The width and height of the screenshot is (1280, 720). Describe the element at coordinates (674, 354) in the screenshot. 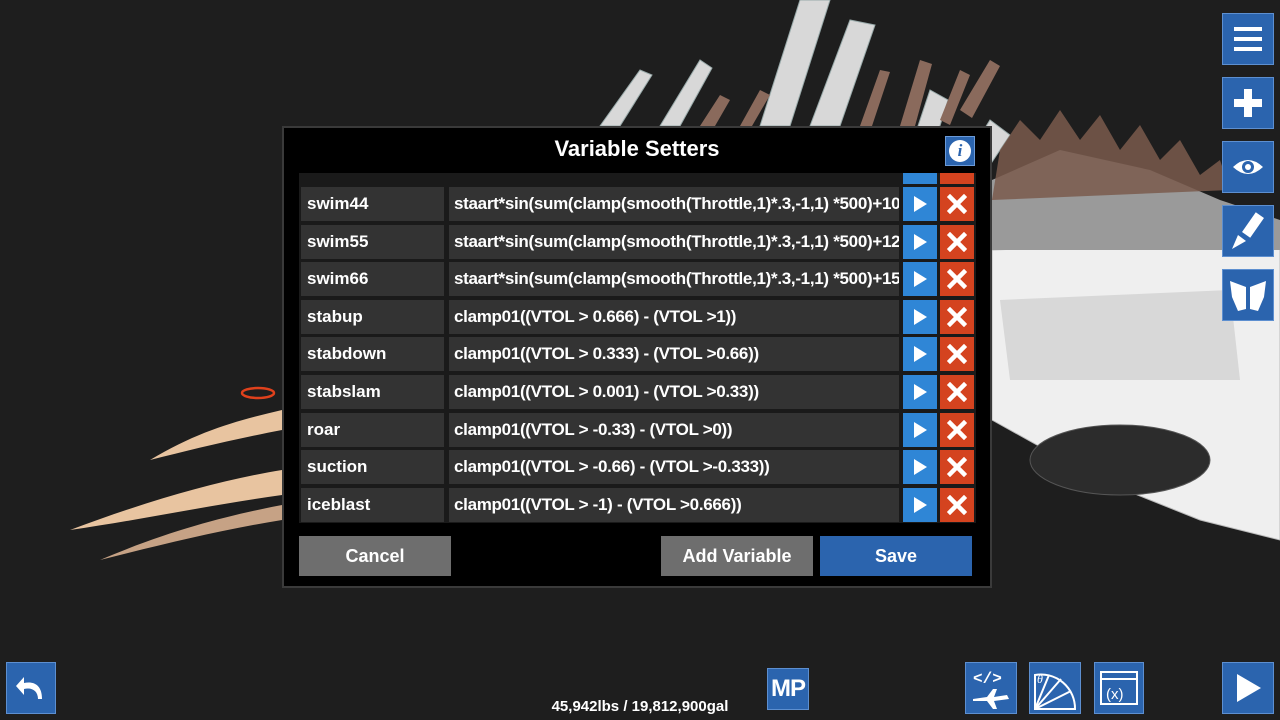

I see `variable-expression-field: clamp01((VTOL > 0.333) - (VTOL >0.66))` at that location.